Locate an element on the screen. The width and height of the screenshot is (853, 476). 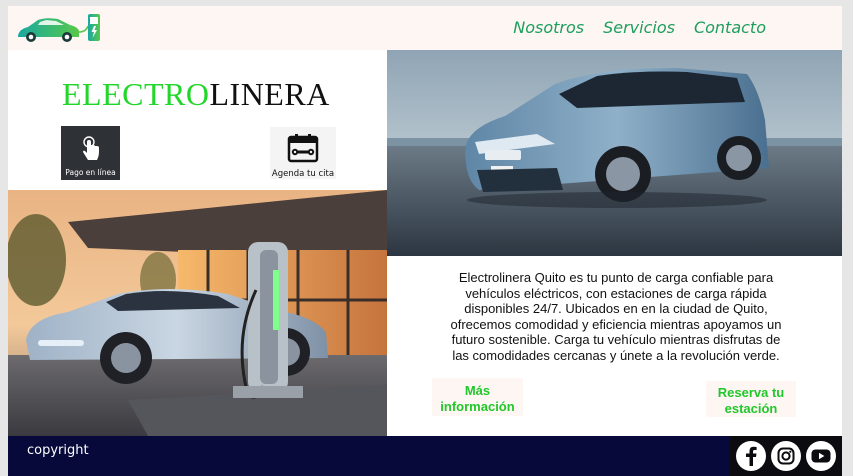
pay-online-label: Pago en línea is located at coordinates (90, 172).